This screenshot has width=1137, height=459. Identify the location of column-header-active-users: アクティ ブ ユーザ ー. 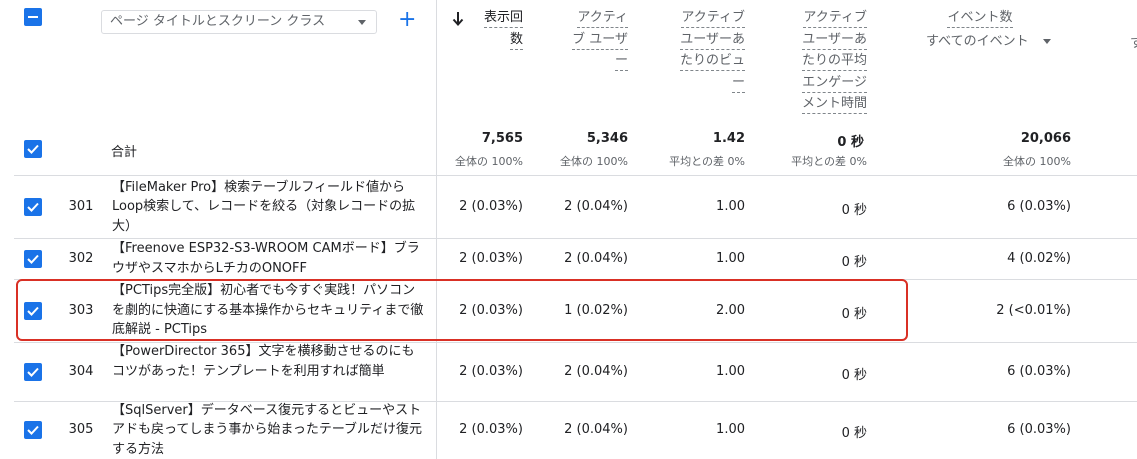
(584, 40).